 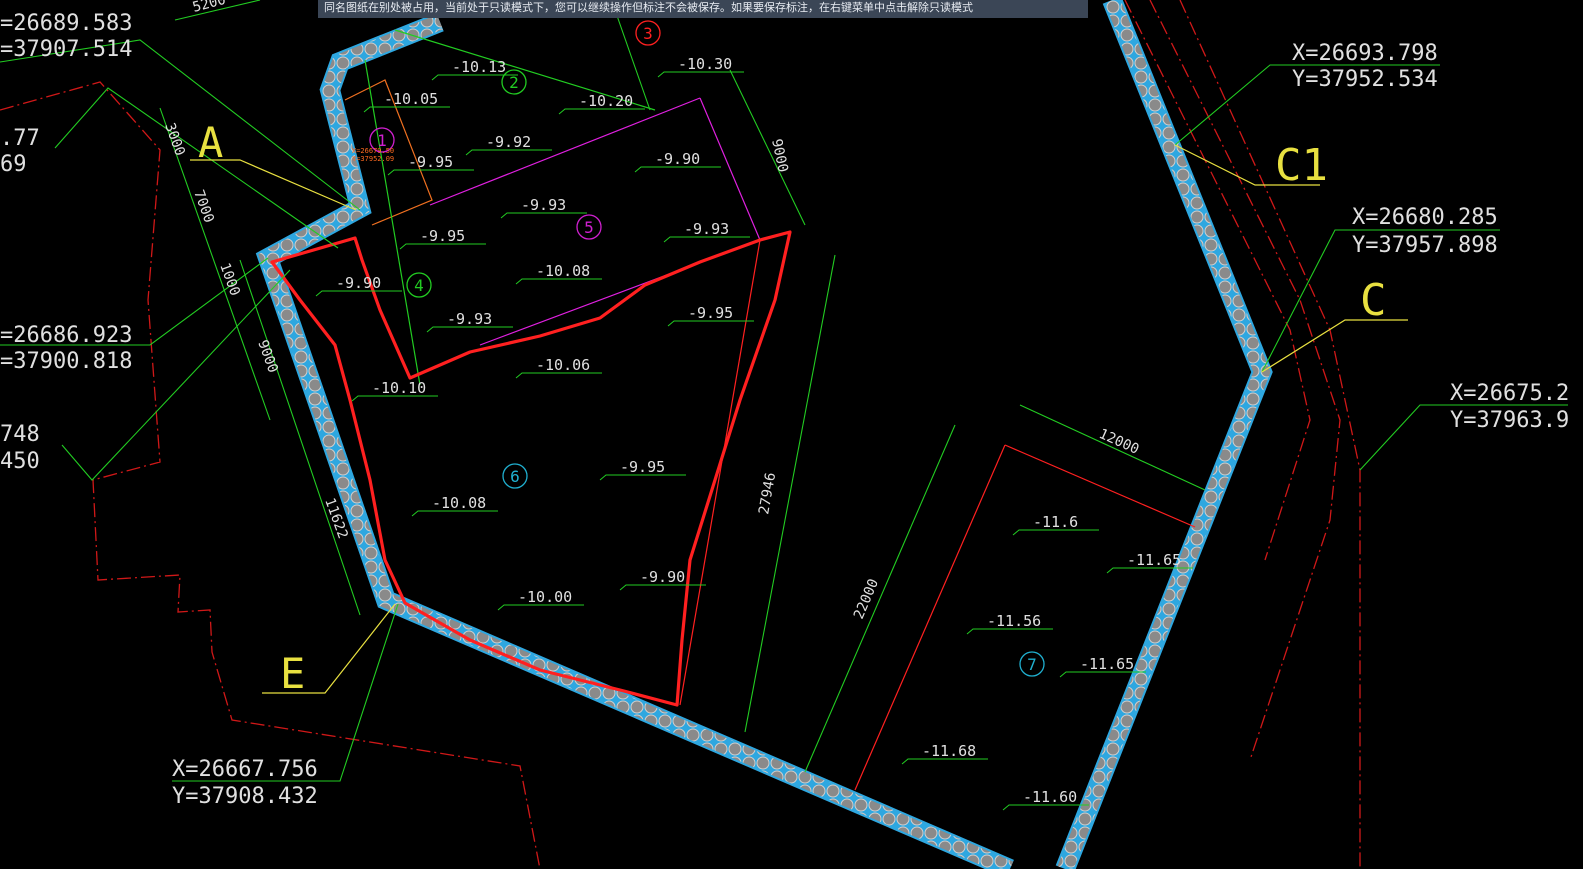 What do you see at coordinates (1107, 664) in the screenshot?
I see `elevation-label-23: -11.65` at bounding box center [1107, 664].